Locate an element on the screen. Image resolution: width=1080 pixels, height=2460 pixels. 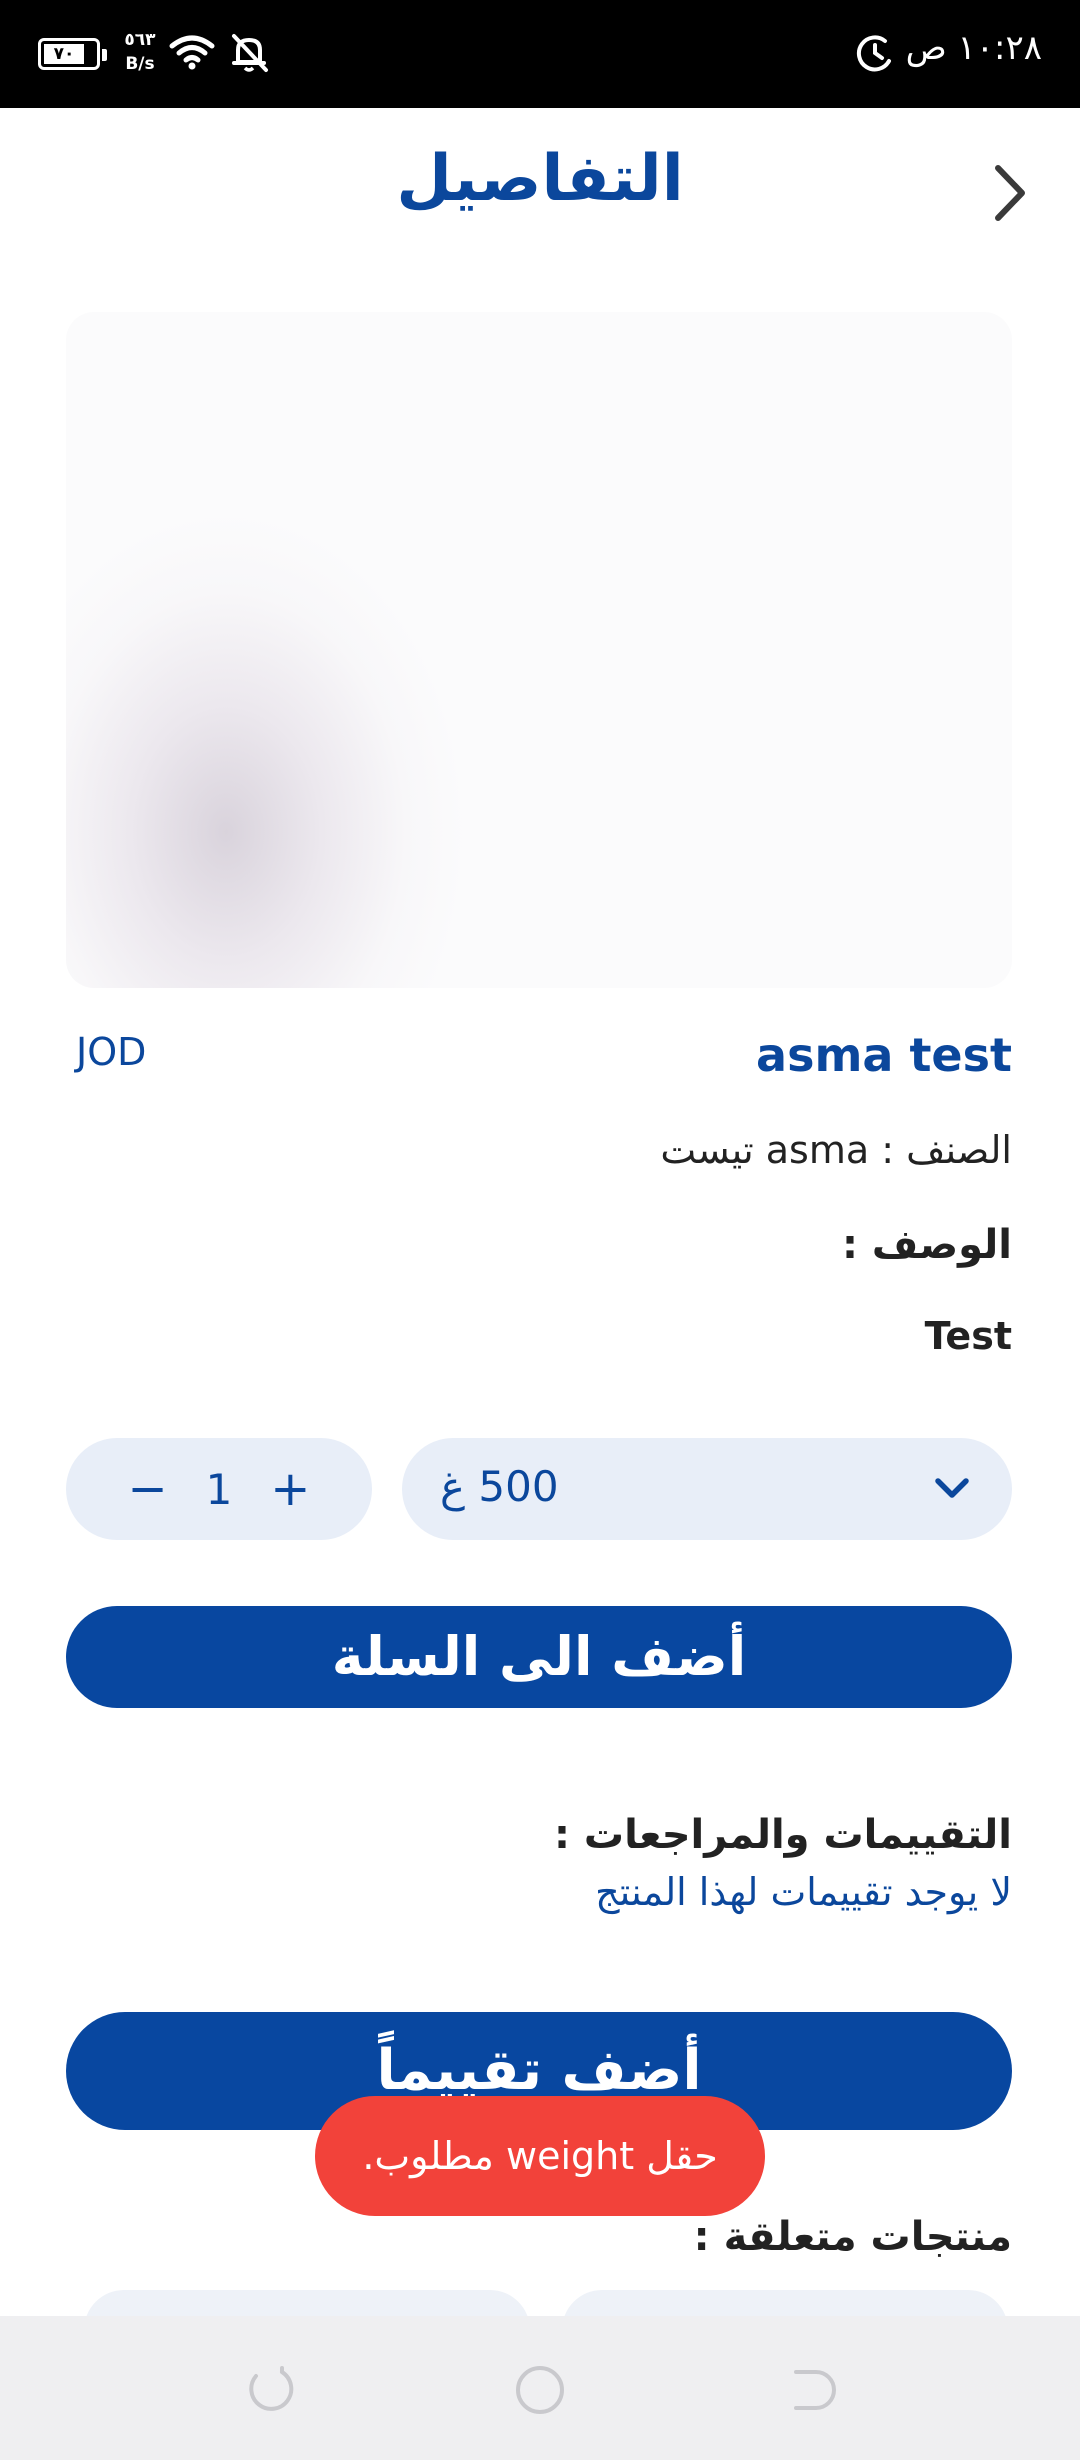
quantity-stepper: − 1 + is located at coordinates (219, 1489).